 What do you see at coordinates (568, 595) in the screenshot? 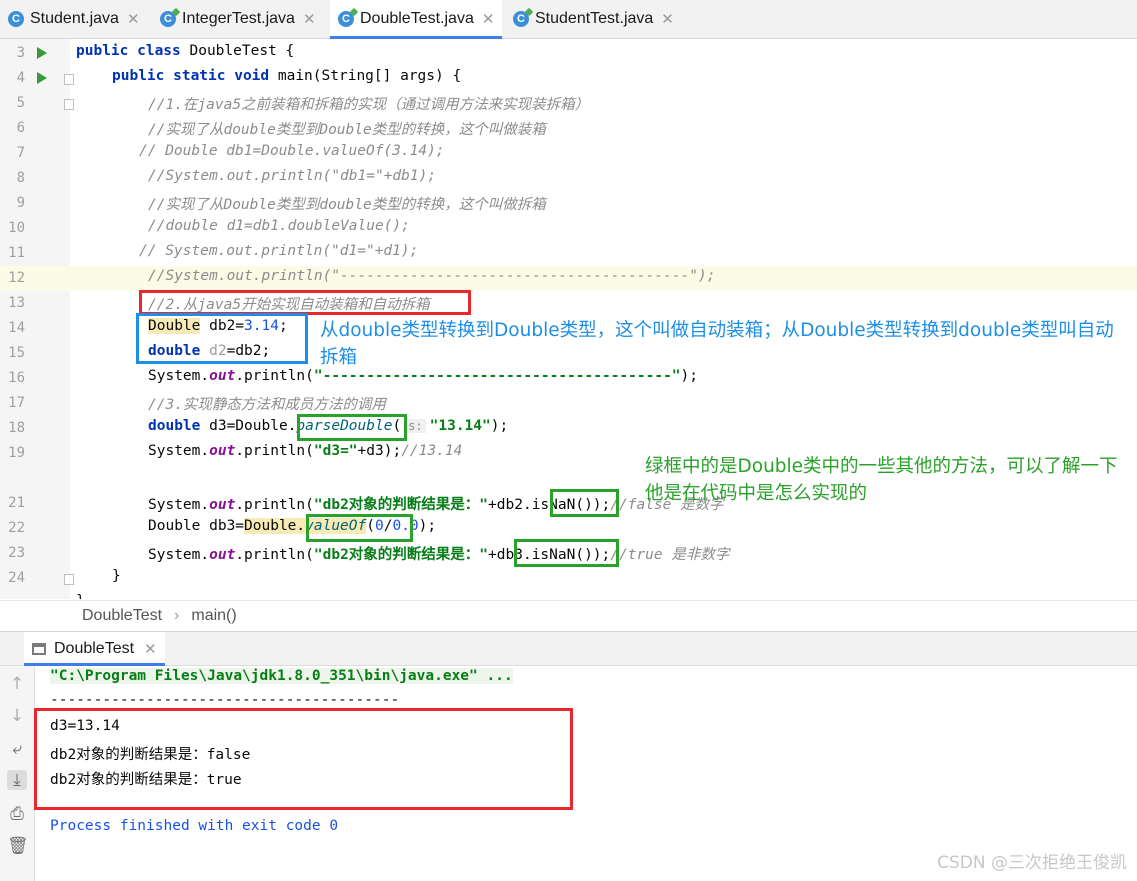
I see `code-line: }` at bounding box center [568, 595].